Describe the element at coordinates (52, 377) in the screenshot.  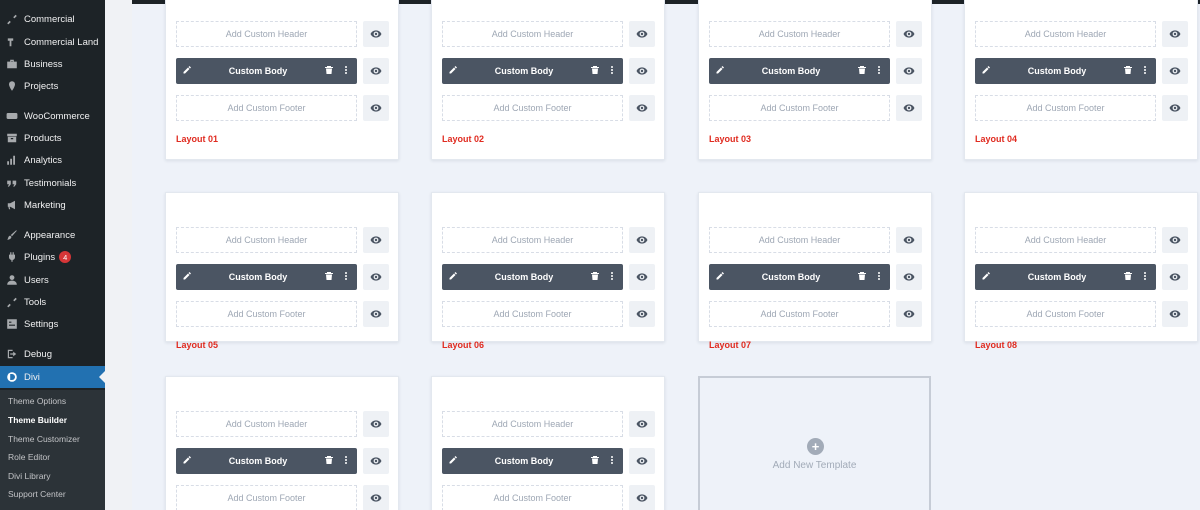
I see `sidebar-item-divi: Divi` at that location.